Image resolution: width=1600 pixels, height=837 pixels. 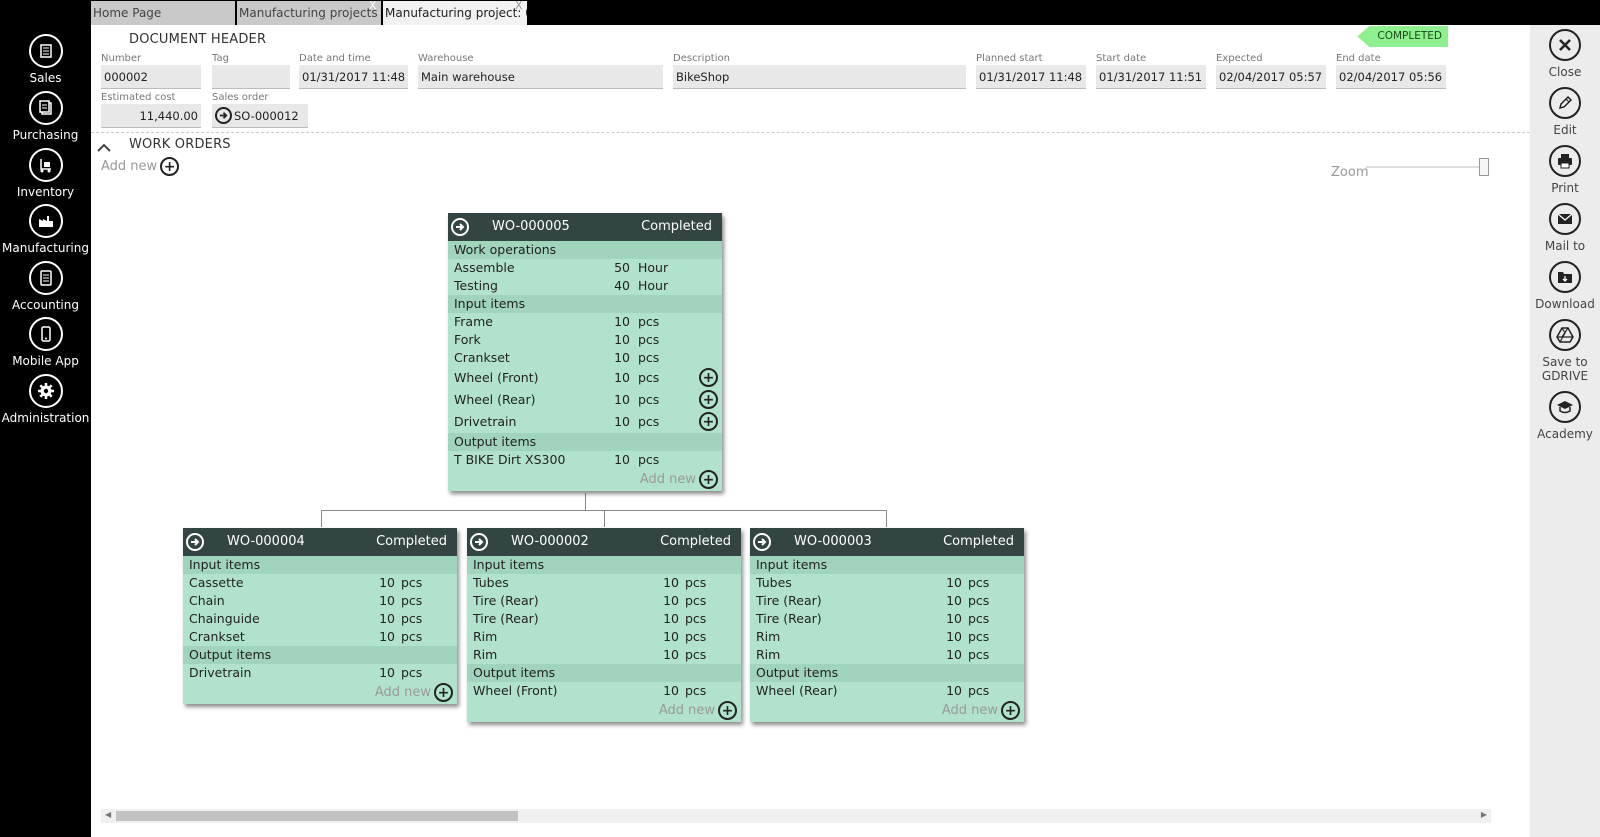 What do you see at coordinates (604, 691) in the screenshot?
I see `list-item: Wheel (Front) 10 pcs` at bounding box center [604, 691].